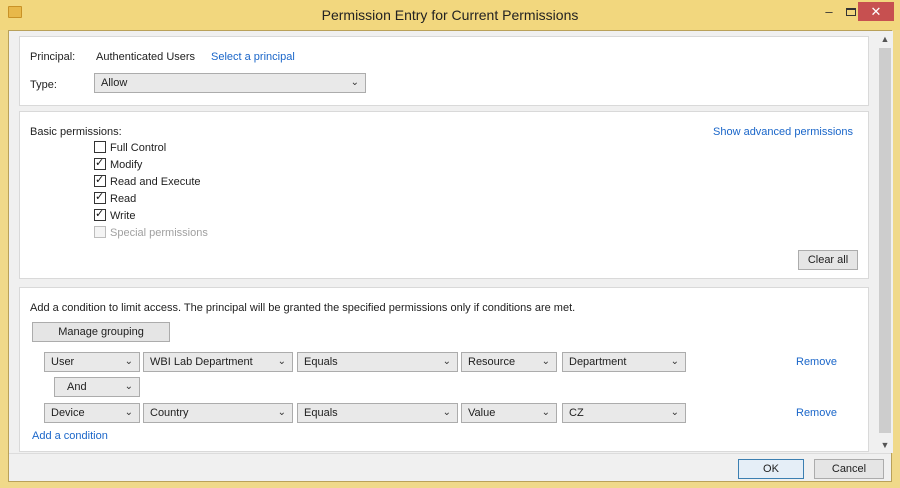  Describe the element at coordinates (68, 413) in the screenshot. I see `dropdown-value: Device` at that location.